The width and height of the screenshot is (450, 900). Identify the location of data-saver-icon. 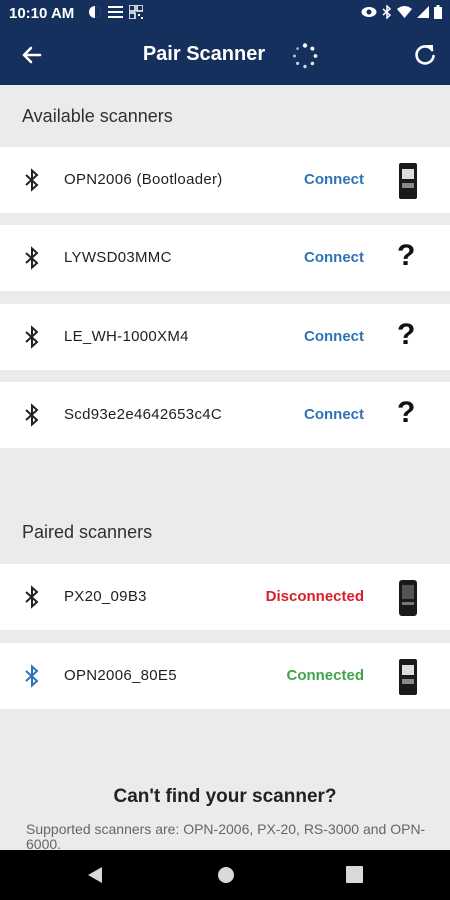
(95, 12).